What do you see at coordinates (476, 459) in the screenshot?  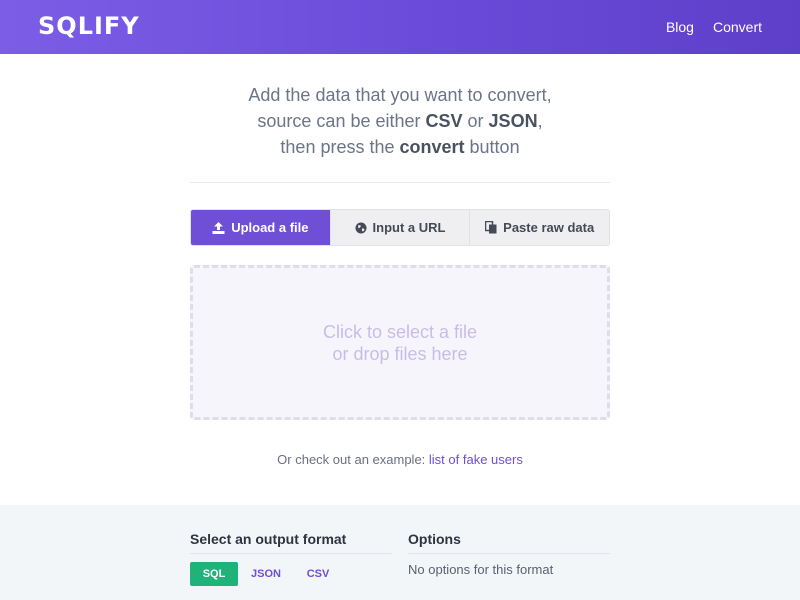 I see `example-link: list of fake users` at bounding box center [476, 459].